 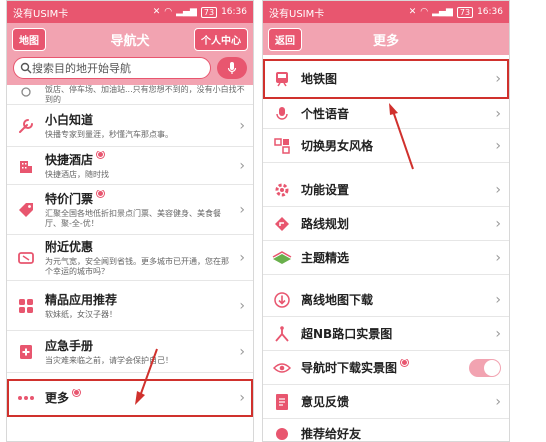 What do you see at coordinates (209, 12) in the screenshot?
I see `battery-icon: 73` at bounding box center [209, 12].